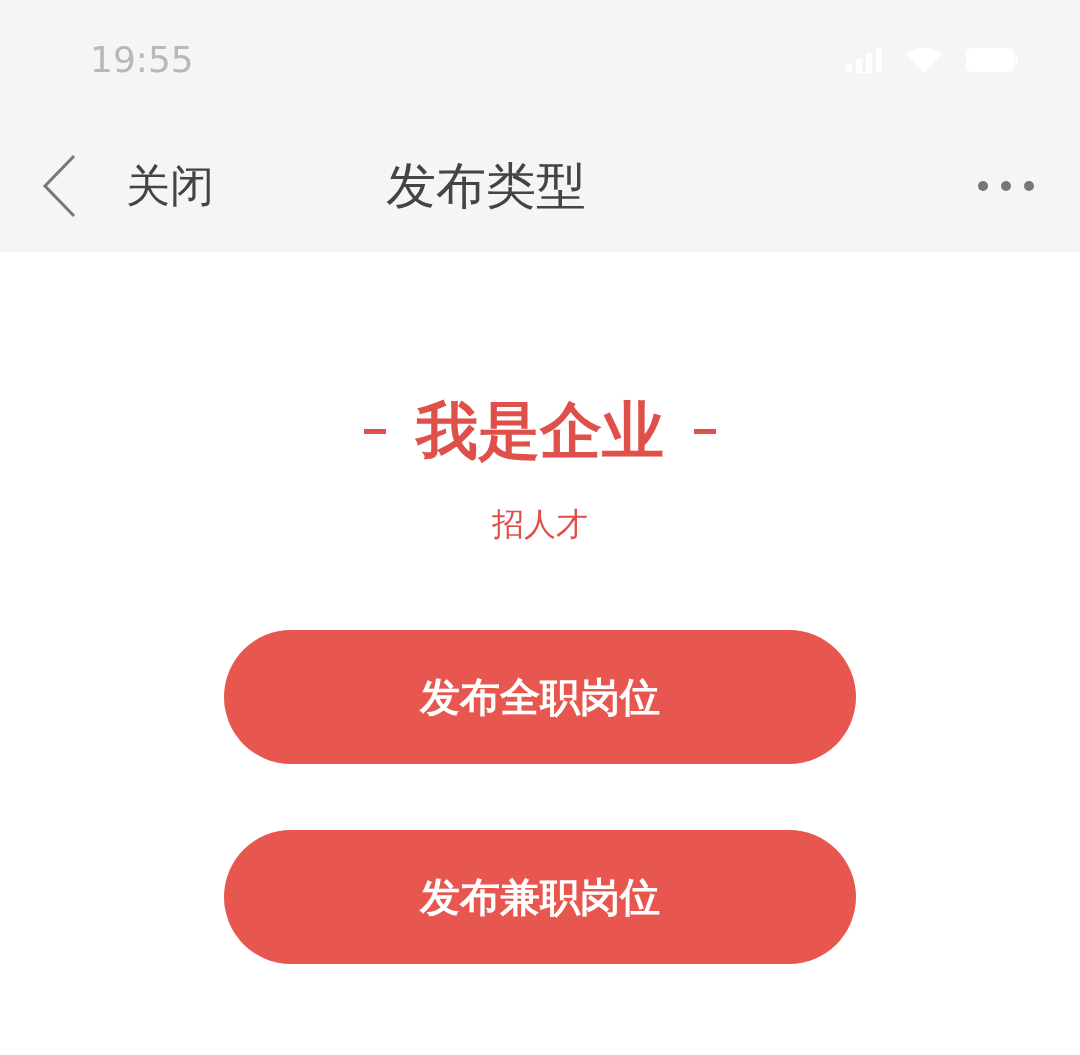 The height and width of the screenshot is (1055, 1080). I want to click on page-title: 发布类型, so click(486, 186).